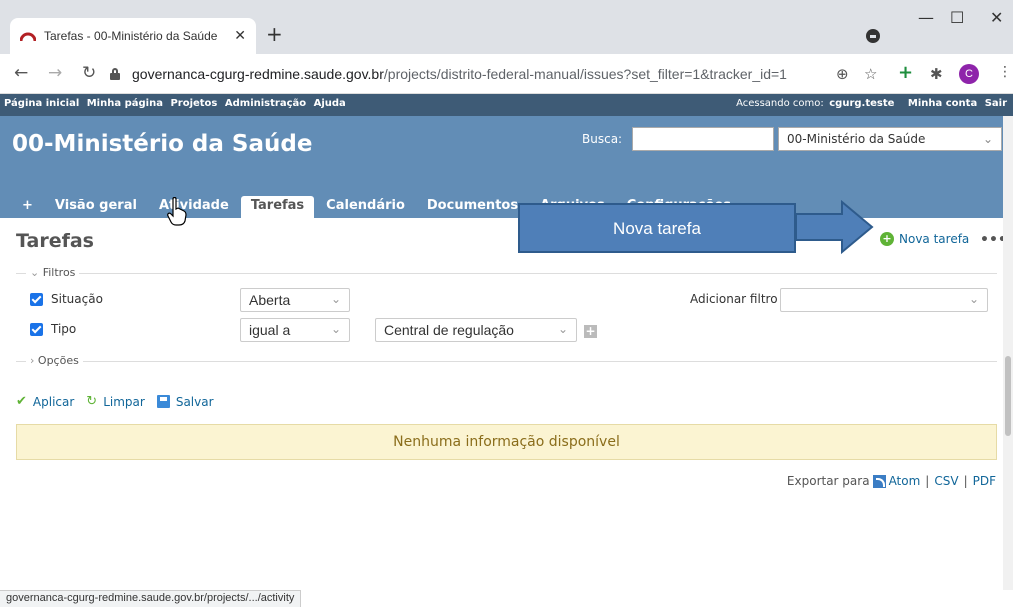 The image size is (1013, 607). Describe the element at coordinates (64, 329) in the screenshot. I see `filter-tracker-label: Tipo` at that location.